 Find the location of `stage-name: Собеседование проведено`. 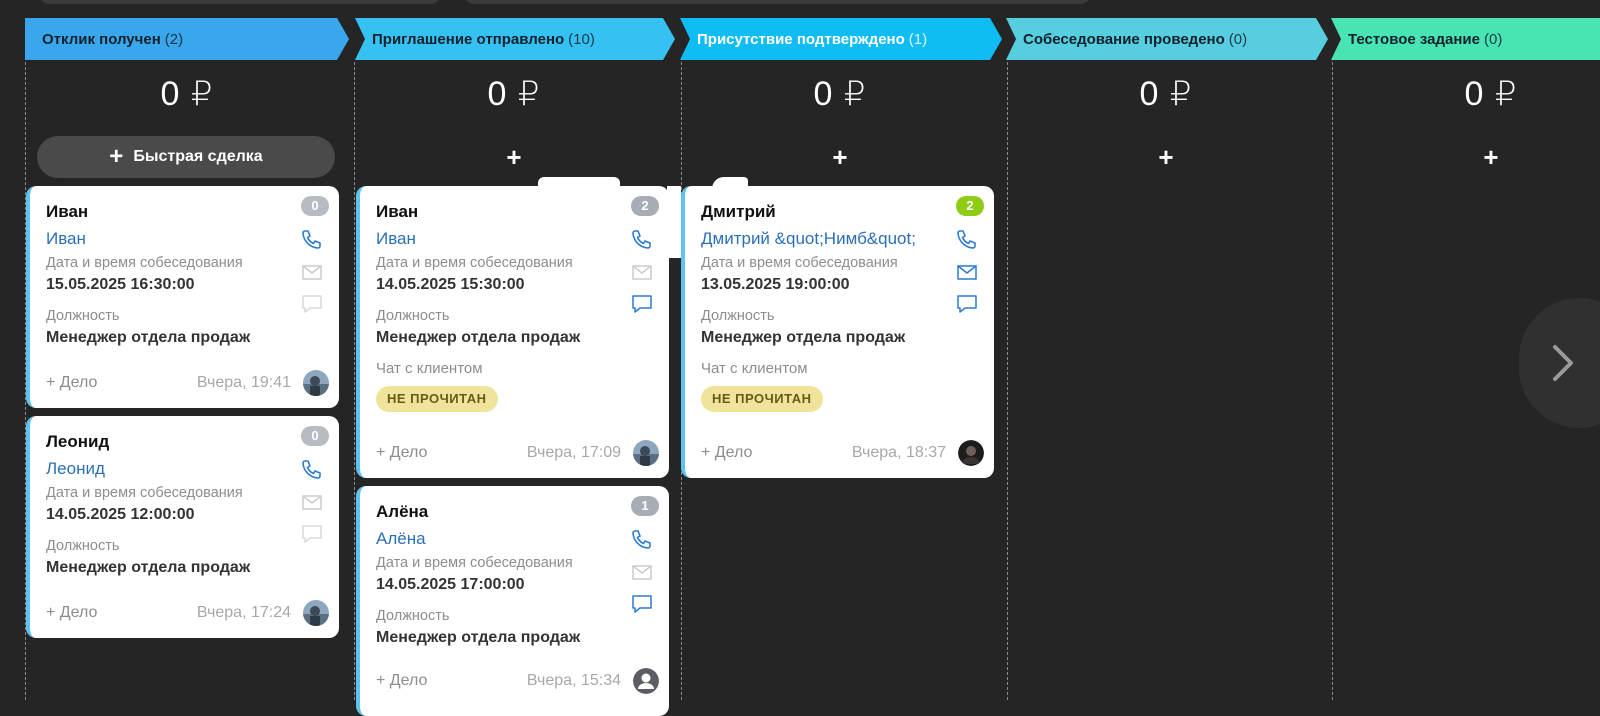

stage-name: Собеседование проведено is located at coordinates (1124, 39).